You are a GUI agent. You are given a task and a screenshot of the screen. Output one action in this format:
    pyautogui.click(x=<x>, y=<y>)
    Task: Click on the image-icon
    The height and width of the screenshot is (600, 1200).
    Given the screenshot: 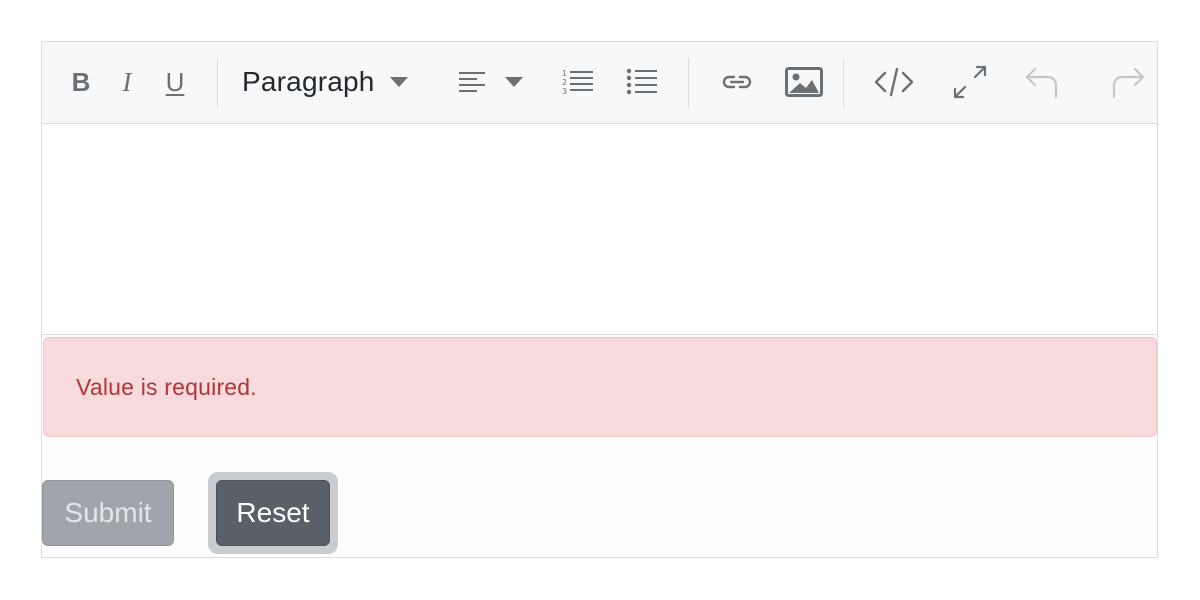 What is the action you would take?
    pyautogui.click(x=804, y=82)
    